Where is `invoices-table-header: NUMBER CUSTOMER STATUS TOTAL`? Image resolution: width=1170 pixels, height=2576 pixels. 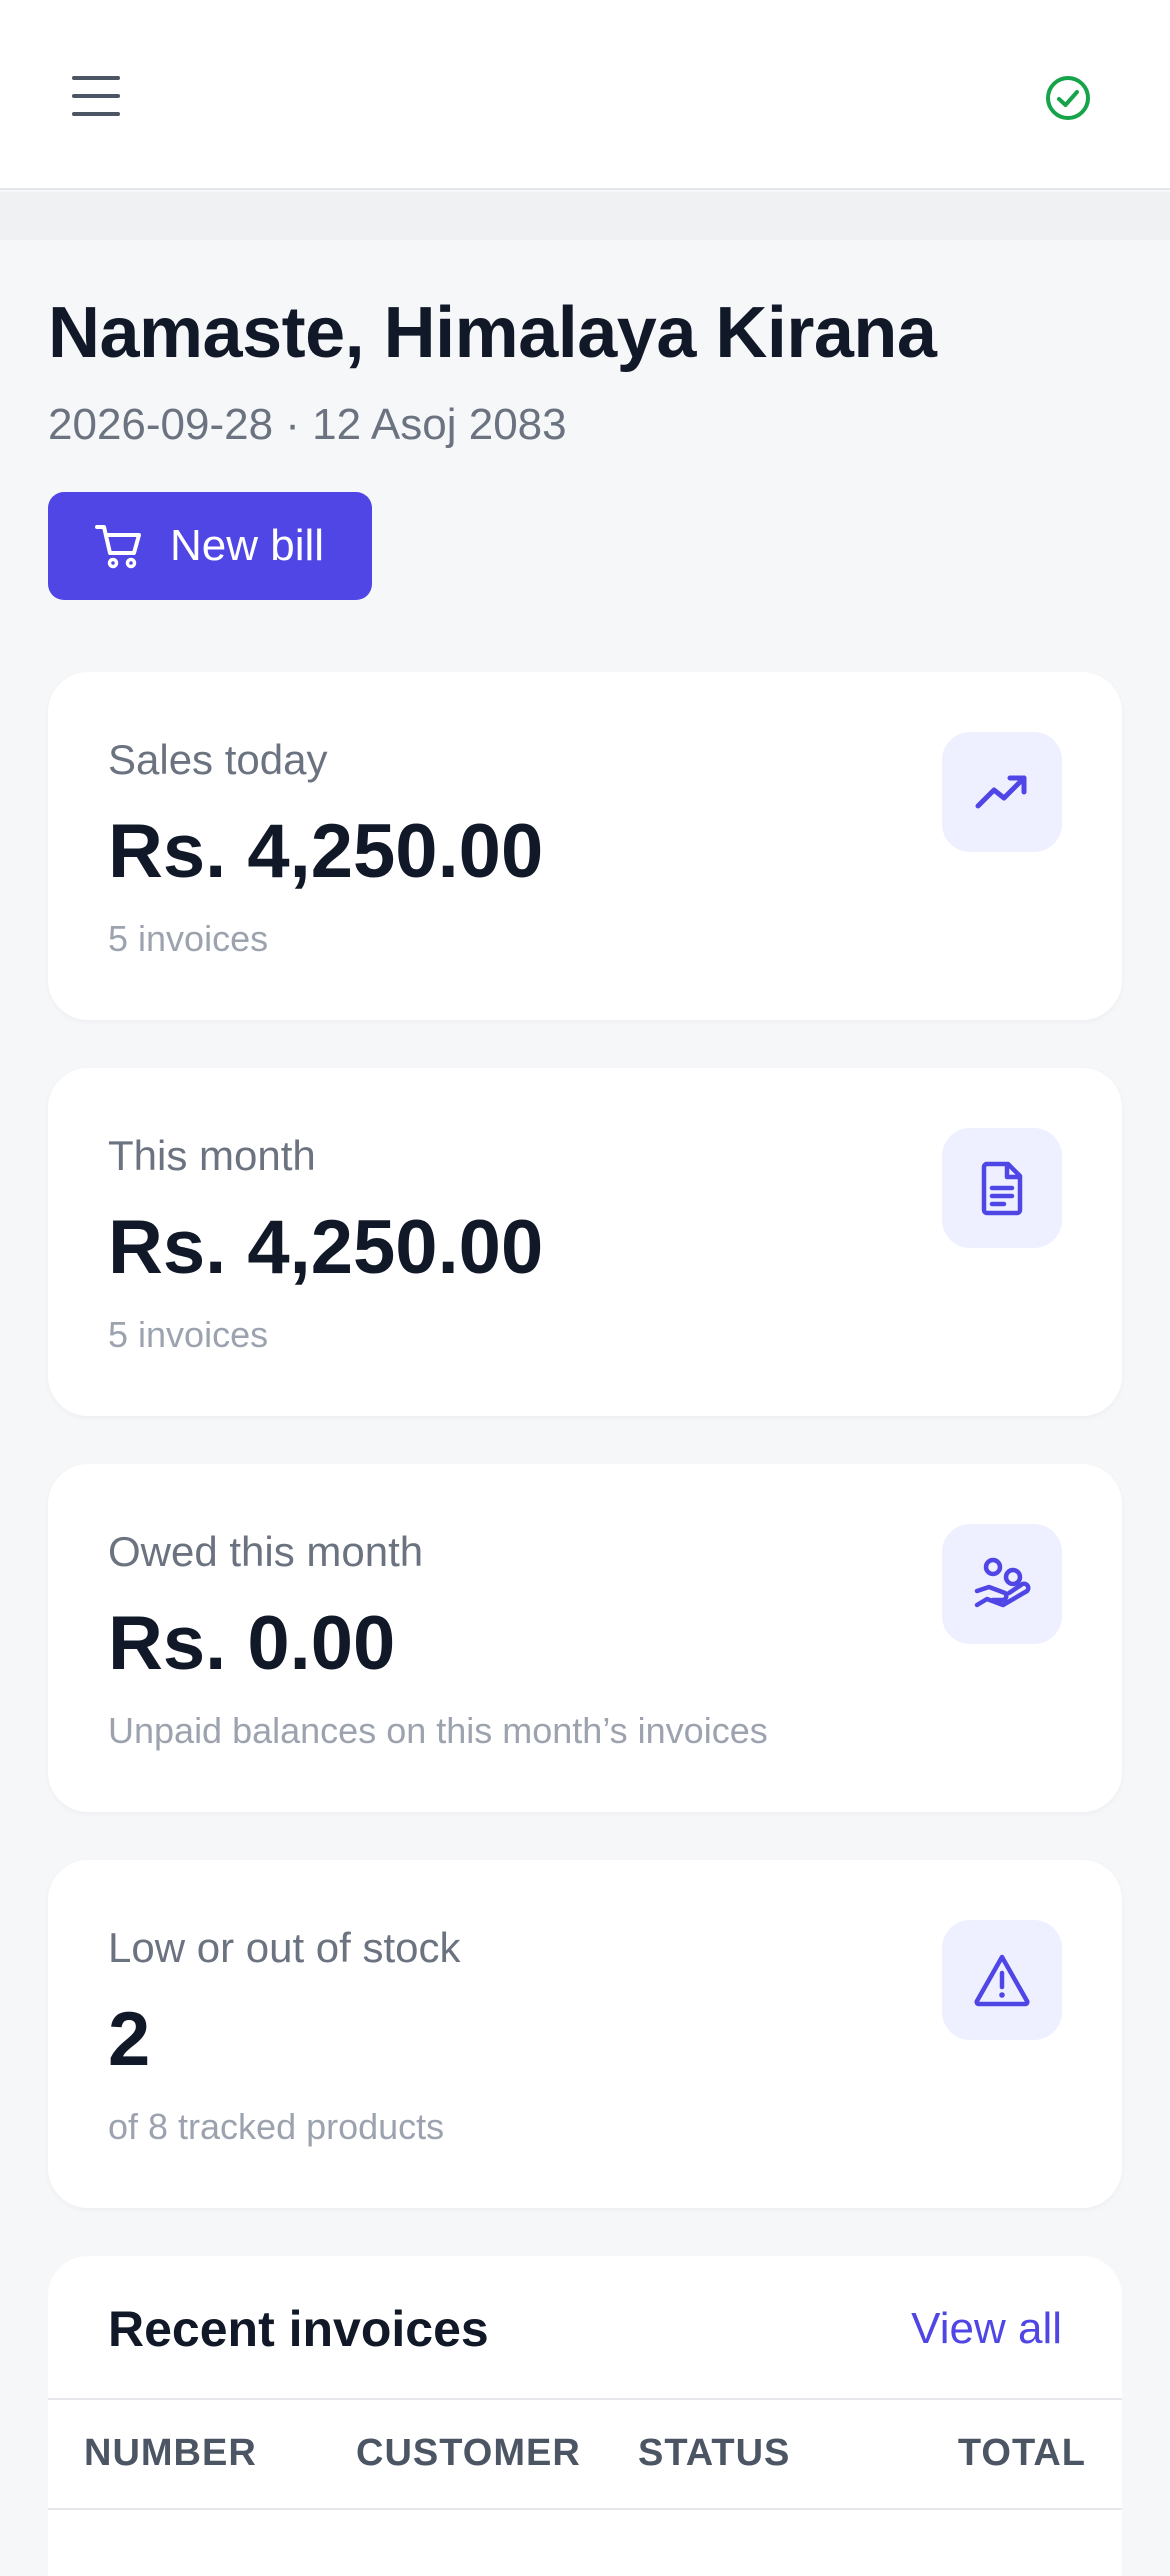
invoices-table-header: NUMBER CUSTOMER STATUS TOTAL is located at coordinates (585, 2454).